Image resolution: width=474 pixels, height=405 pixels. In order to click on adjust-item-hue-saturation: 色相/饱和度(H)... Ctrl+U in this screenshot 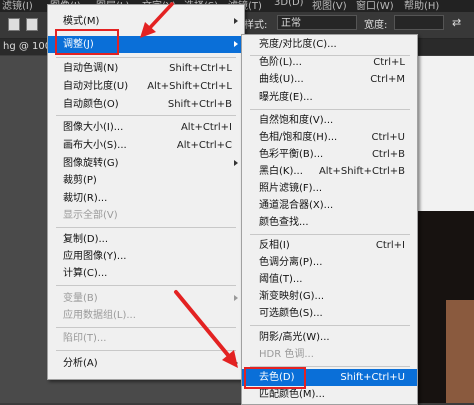, I will do `click(329, 137)`.